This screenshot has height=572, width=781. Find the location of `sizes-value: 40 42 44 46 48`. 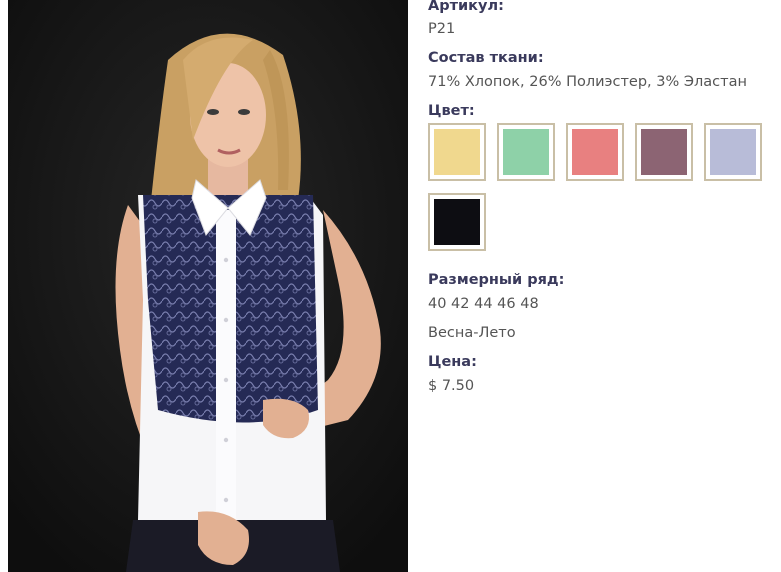

sizes-value: 40 42 44 46 48 is located at coordinates (483, 304).